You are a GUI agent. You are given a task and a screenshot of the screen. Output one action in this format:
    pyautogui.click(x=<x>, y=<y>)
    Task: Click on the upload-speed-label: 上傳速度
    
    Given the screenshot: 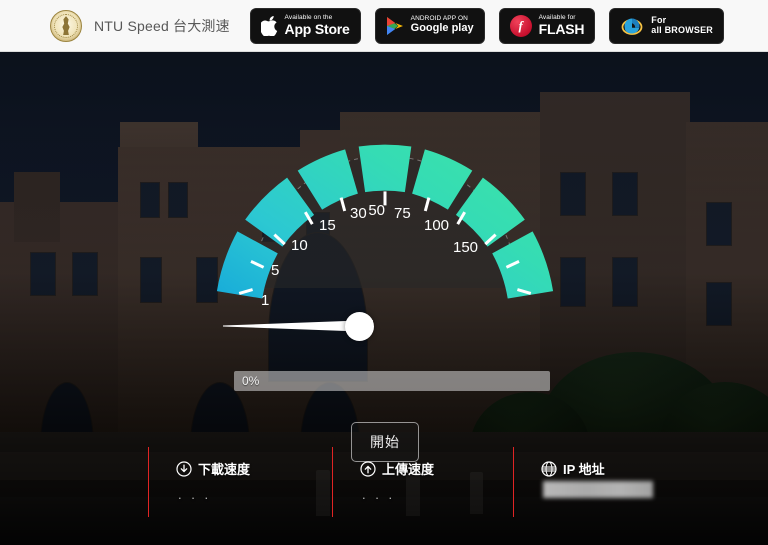 What is the action you would take?
    pyautogui.click(x=408, y=469)
    